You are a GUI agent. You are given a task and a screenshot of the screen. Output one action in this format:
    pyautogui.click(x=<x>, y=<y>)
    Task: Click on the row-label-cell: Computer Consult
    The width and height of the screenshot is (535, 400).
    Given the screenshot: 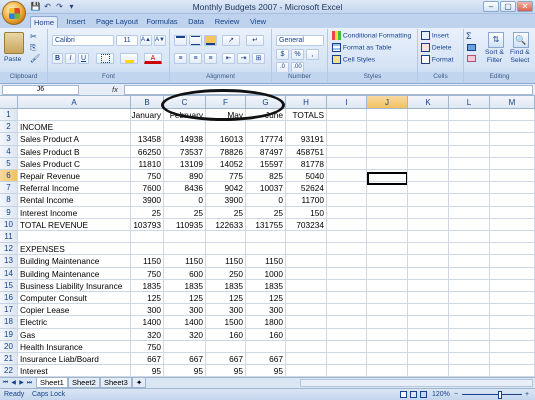 What is the action you would take?
    pyautogui.click(x=75, y=298)
    